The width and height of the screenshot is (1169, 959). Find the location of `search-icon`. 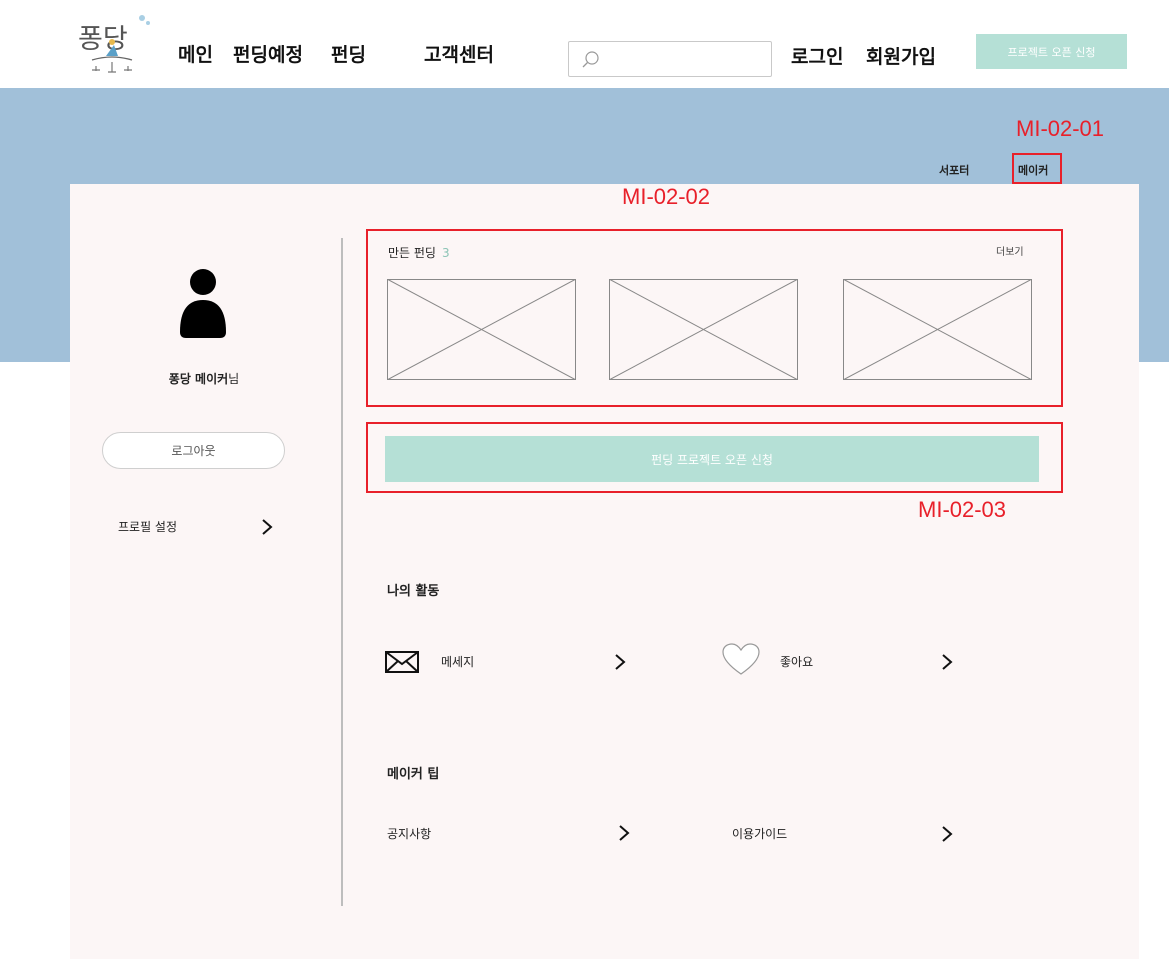

search-icon is located at coordinates (591, 60).